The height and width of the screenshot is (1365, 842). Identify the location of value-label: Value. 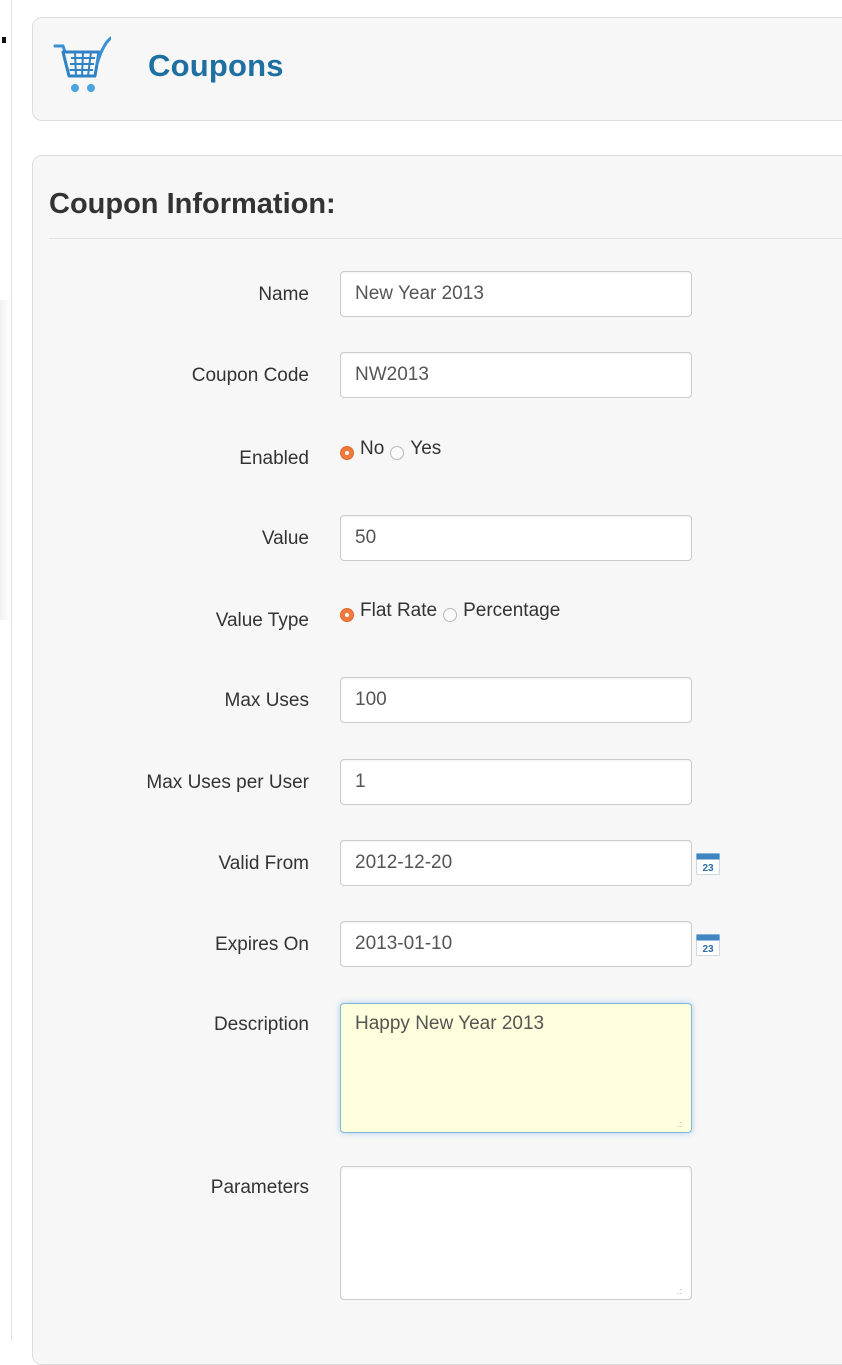
(285, 538).